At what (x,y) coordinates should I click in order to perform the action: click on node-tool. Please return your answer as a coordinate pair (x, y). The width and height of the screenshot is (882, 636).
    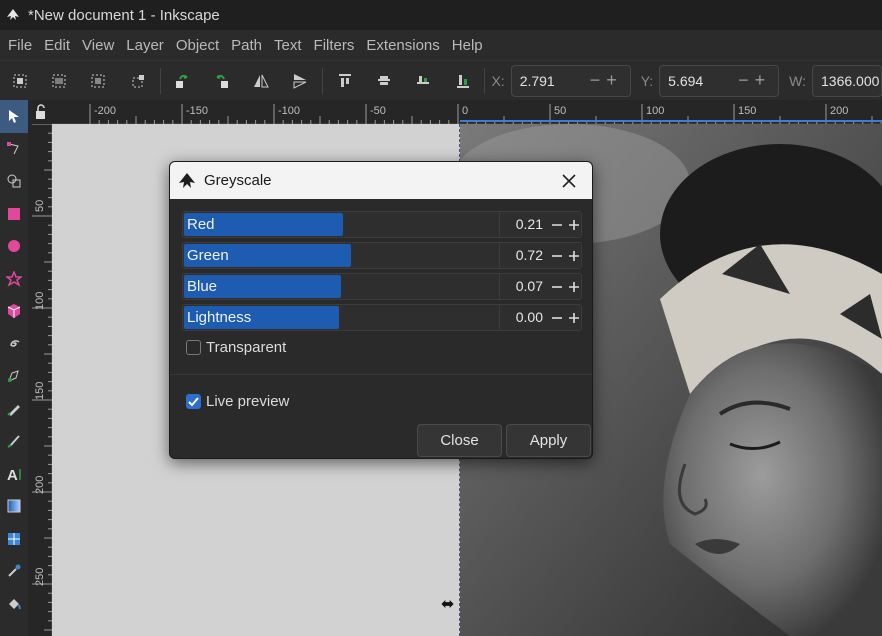
    Looking at the image, I should click on (14, 149).